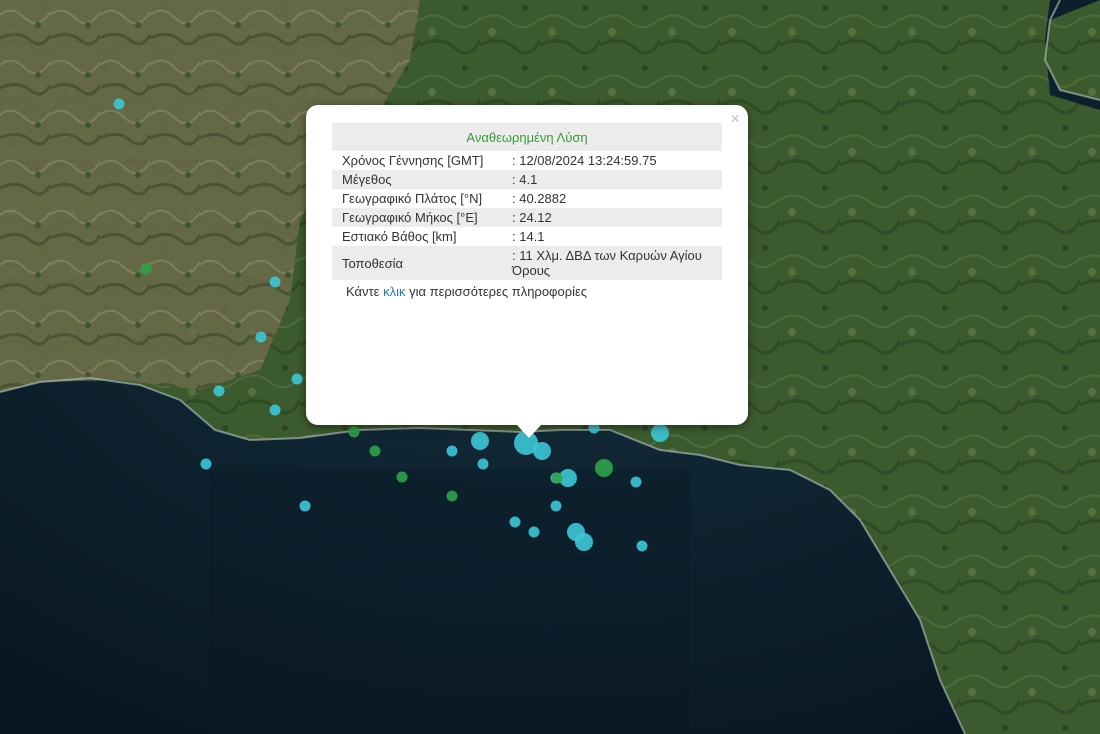 The width and height of the screenshot is (1100, 734). Describe the element at coordinates (394, 291) in the screenshot. I see `more-info-link: κλικ` at that location.